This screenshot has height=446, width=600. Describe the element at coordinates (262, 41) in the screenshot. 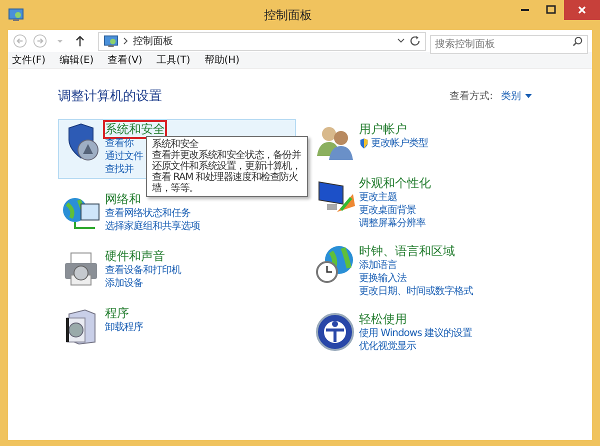

I see `address-bar: 控制面板` at that location.